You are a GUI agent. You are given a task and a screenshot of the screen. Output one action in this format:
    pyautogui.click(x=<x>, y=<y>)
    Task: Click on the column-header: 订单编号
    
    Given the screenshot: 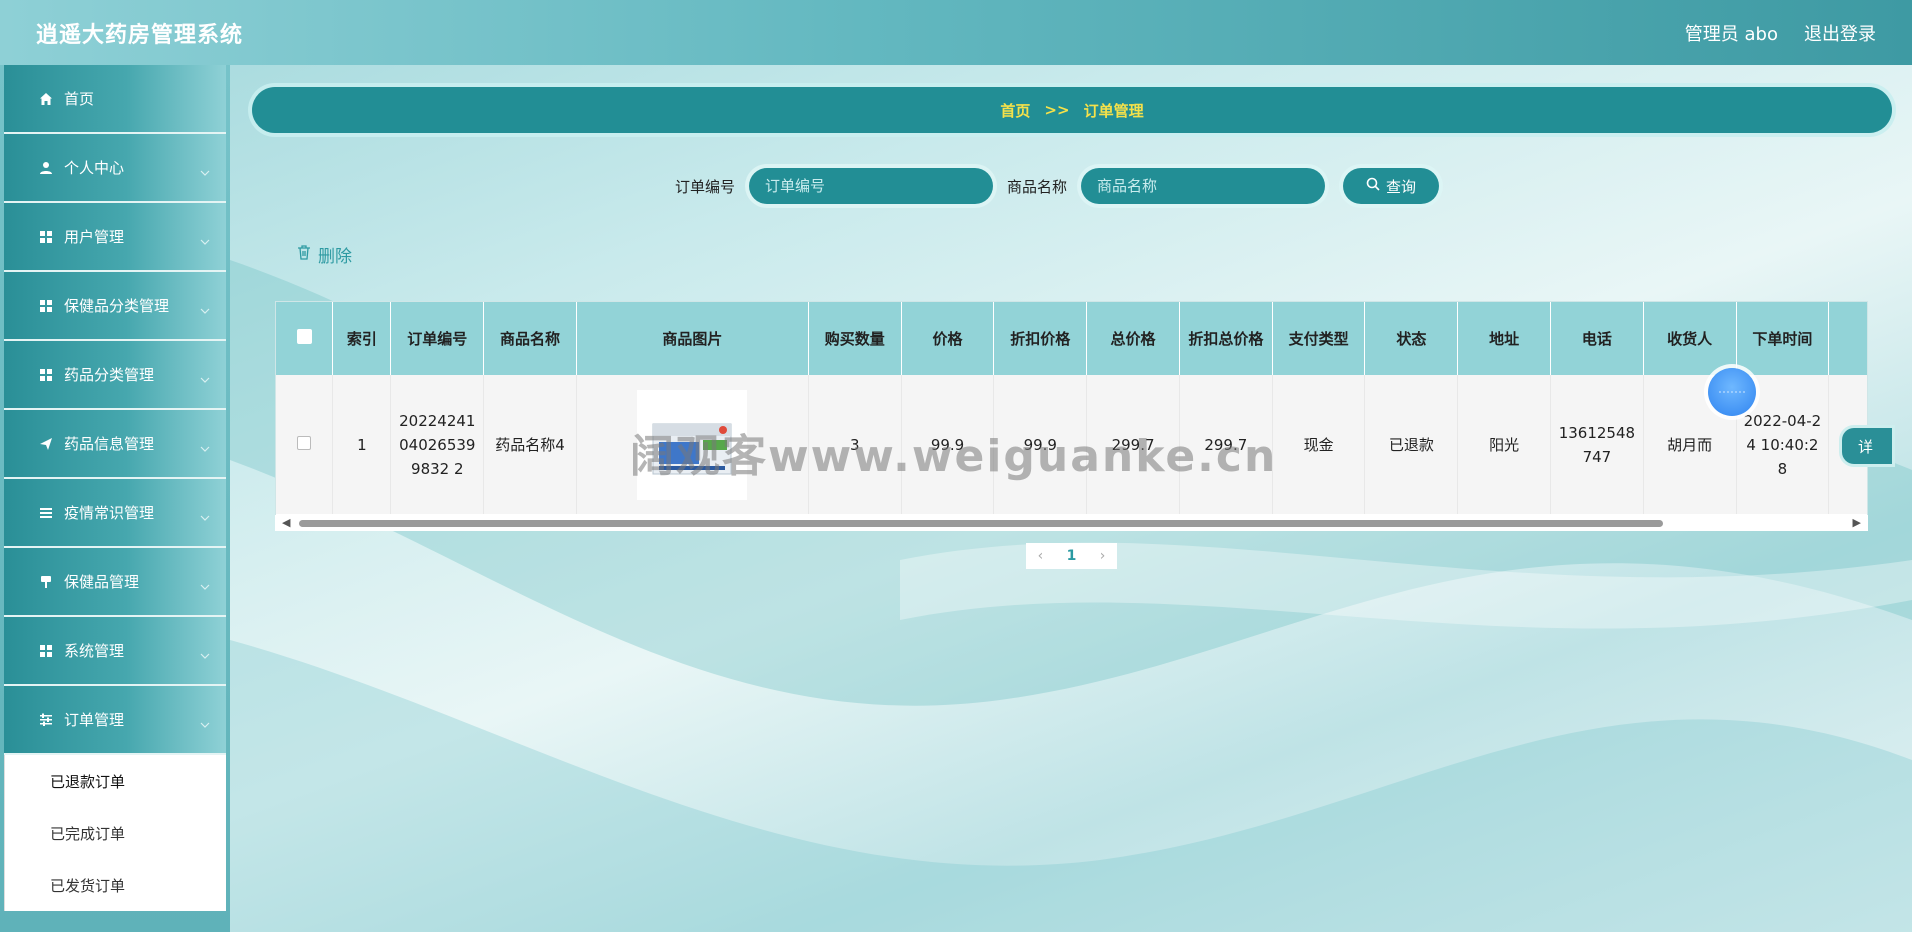 What is the action you would take?
    pyautogui.click(x=437, y=338)
    